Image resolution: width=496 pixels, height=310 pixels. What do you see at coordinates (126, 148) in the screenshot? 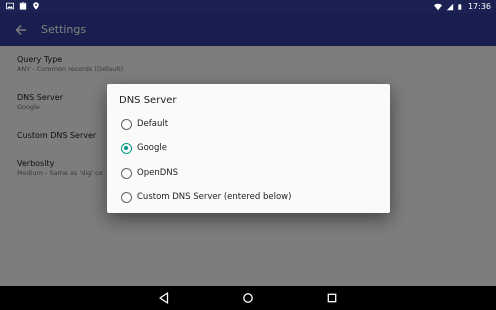
I see `radio-button-checked` at bounding box center [126, 148].